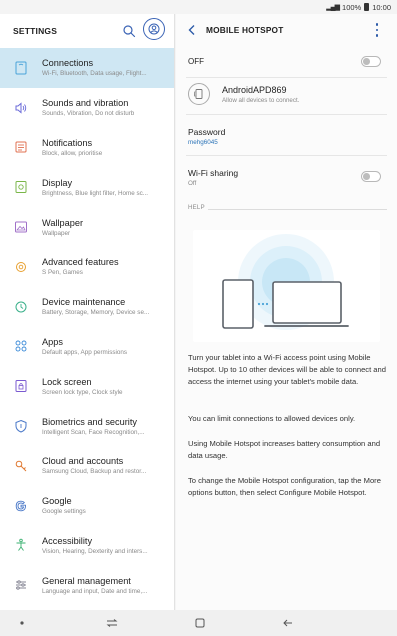 This screenshot has height=636, width=397. What do you see at coordinates (261, 100) in the screenshot?
I see `network-subtitle: Allow all devices to connect.` at bounding box center [261, 100].